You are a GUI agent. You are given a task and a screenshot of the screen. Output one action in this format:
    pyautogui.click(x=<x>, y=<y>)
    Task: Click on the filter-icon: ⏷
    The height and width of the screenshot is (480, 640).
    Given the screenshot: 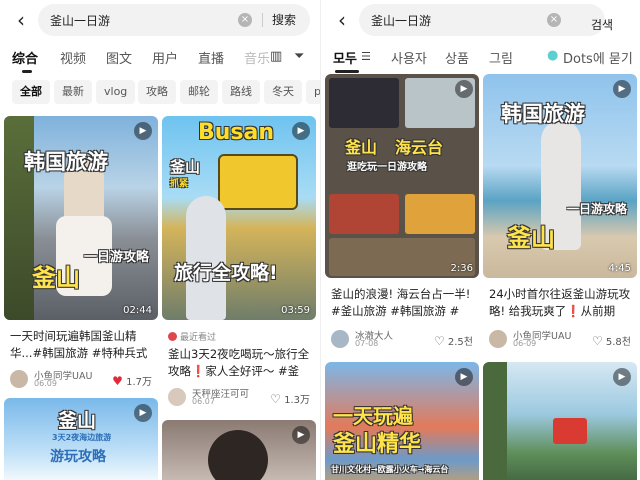 What is the action you would take?
    pyautogui.click(x=299, y=56)
    